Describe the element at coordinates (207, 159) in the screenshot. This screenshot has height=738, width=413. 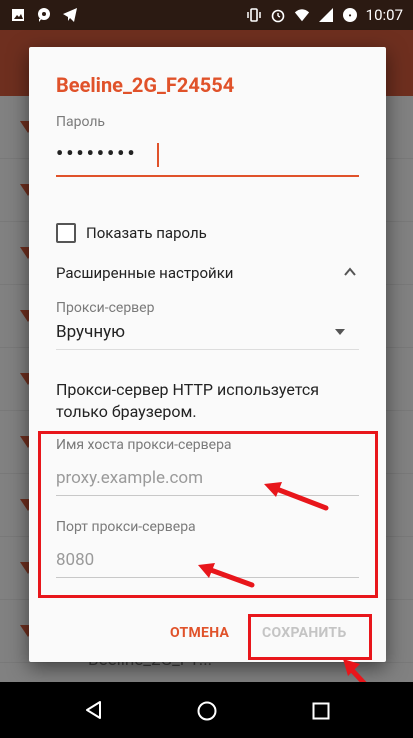
I see `password-field: ••••••••` at that location.